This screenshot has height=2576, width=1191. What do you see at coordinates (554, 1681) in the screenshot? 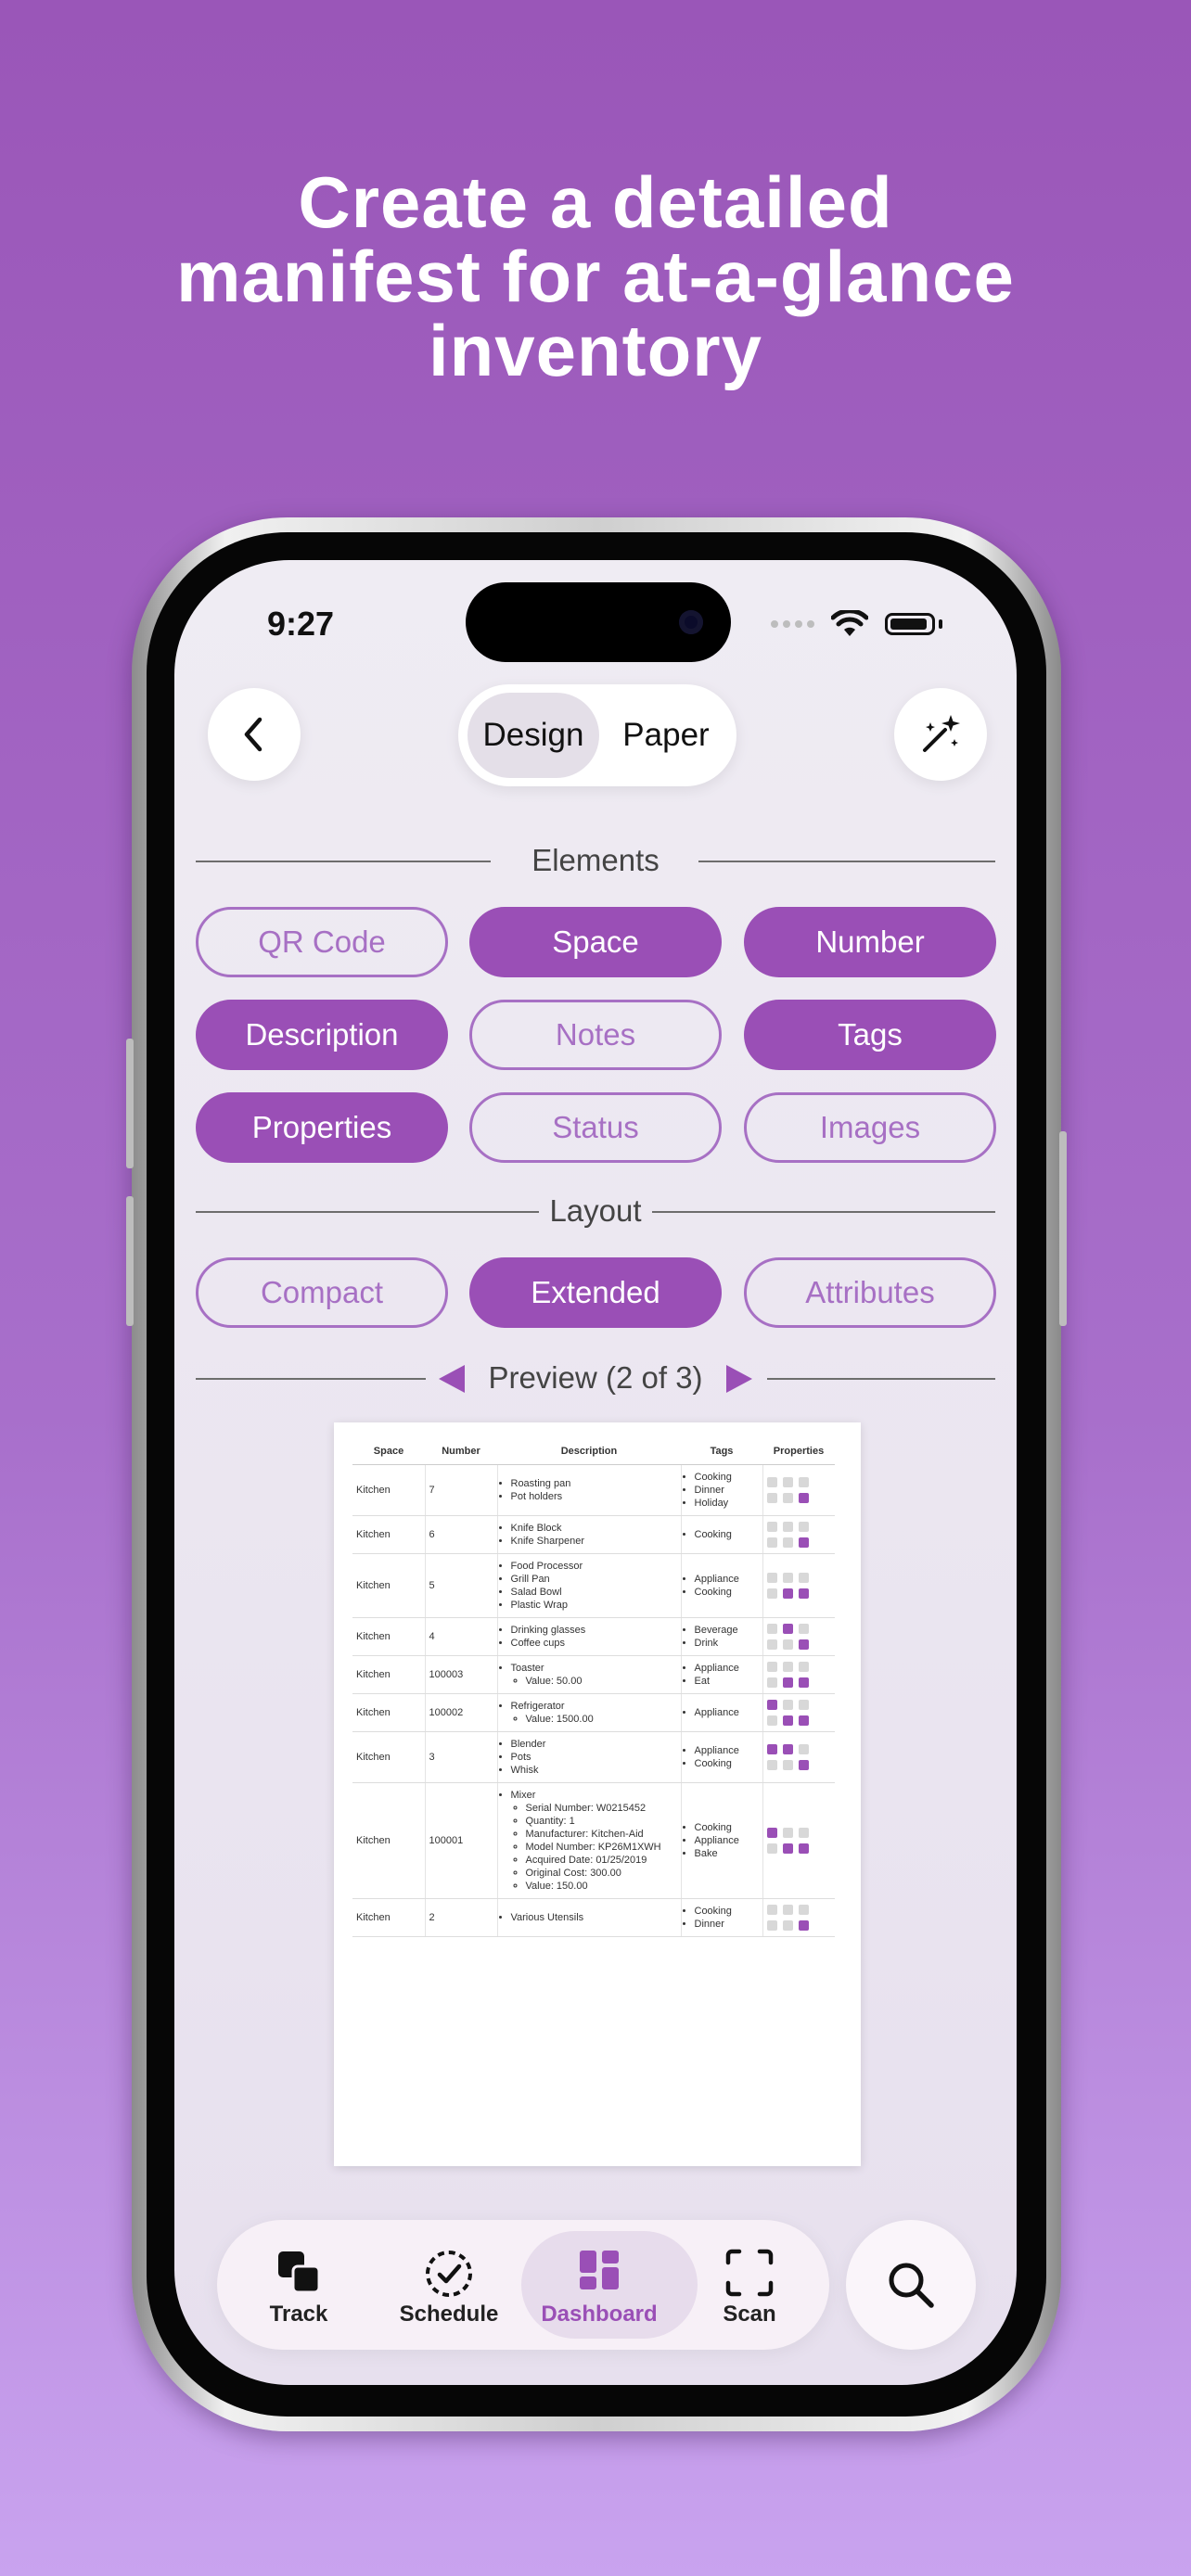
I see `detail-text: Value: 50.00` at bounding box center [554, 1681].